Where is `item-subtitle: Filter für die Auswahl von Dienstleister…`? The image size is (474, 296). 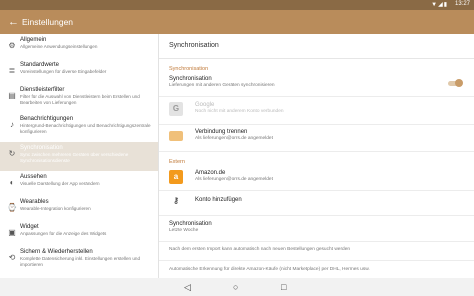
item-subtitle: Filter für die Auswahl von Dienstleister… is located at coordinates (80, 99).